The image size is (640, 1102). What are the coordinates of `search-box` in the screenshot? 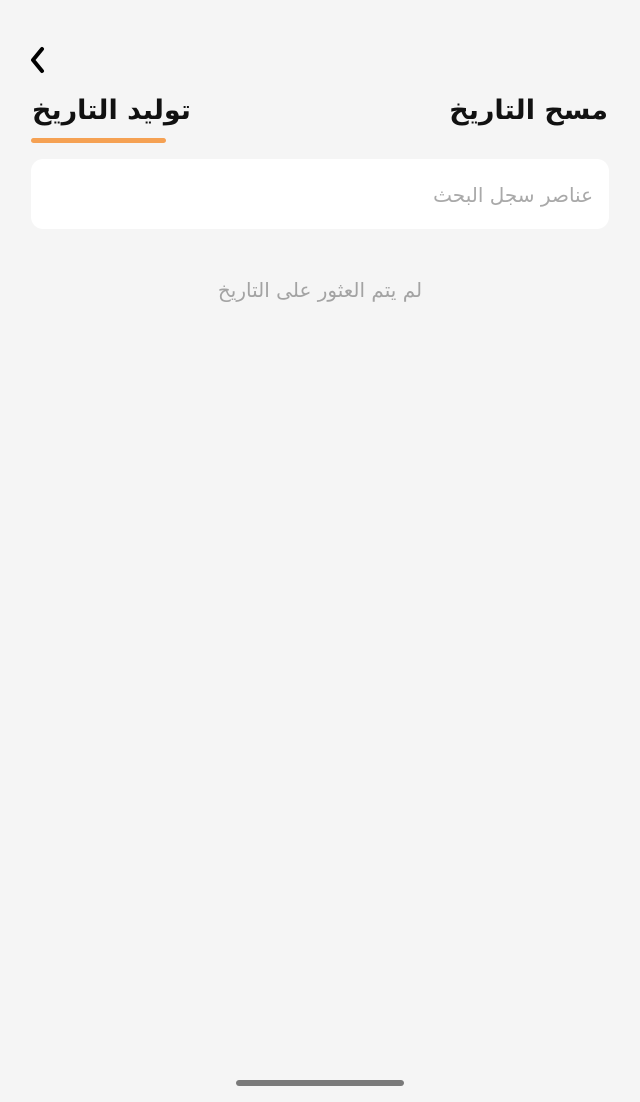 It's located at (320, 195).